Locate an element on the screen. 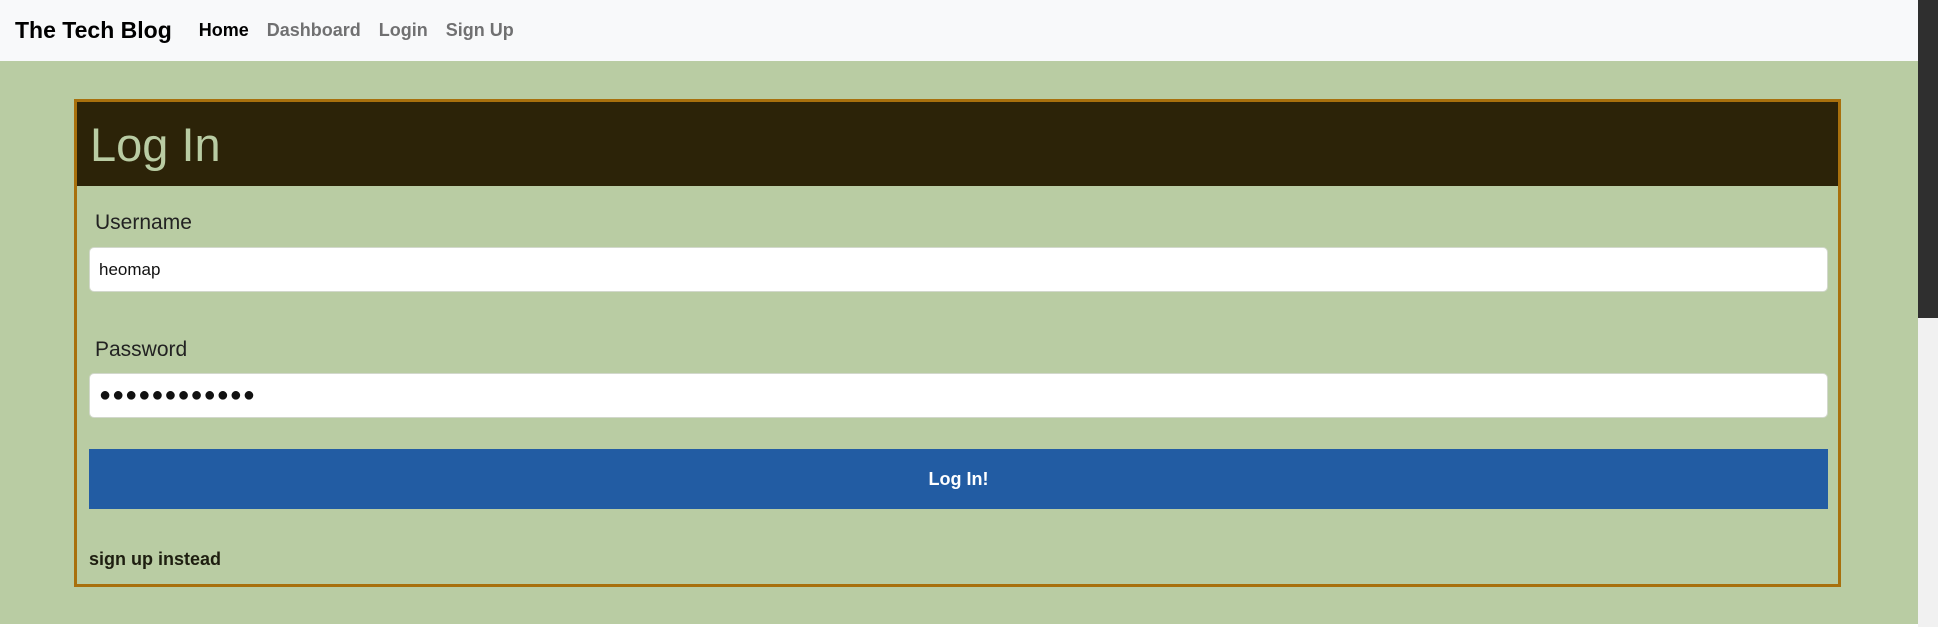 This screenshot has height=627, width=1938. brand-link: The Tech Blog is located at coordinates (93, 30).